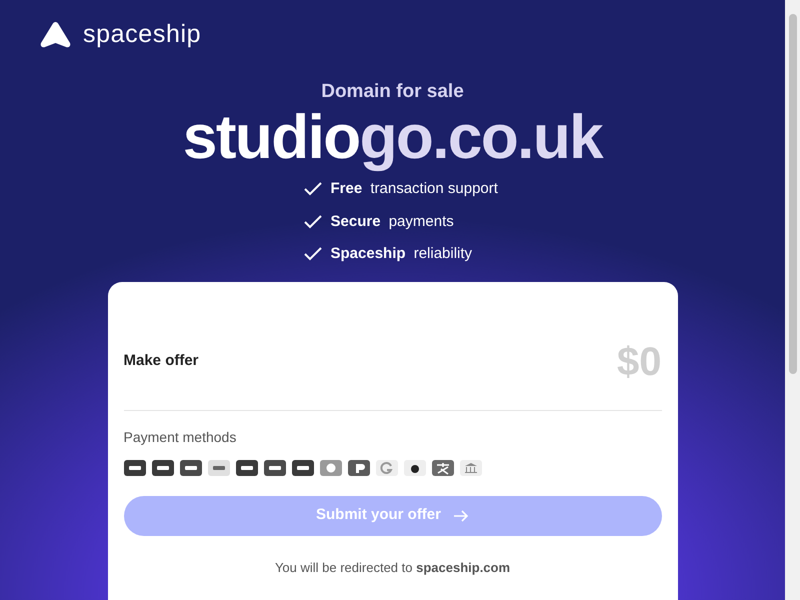  What do you see at coordinates (392, 138) in the screenshot?
I see `domain-name: studiogo.co.uk` at bounding box center [392, 138].